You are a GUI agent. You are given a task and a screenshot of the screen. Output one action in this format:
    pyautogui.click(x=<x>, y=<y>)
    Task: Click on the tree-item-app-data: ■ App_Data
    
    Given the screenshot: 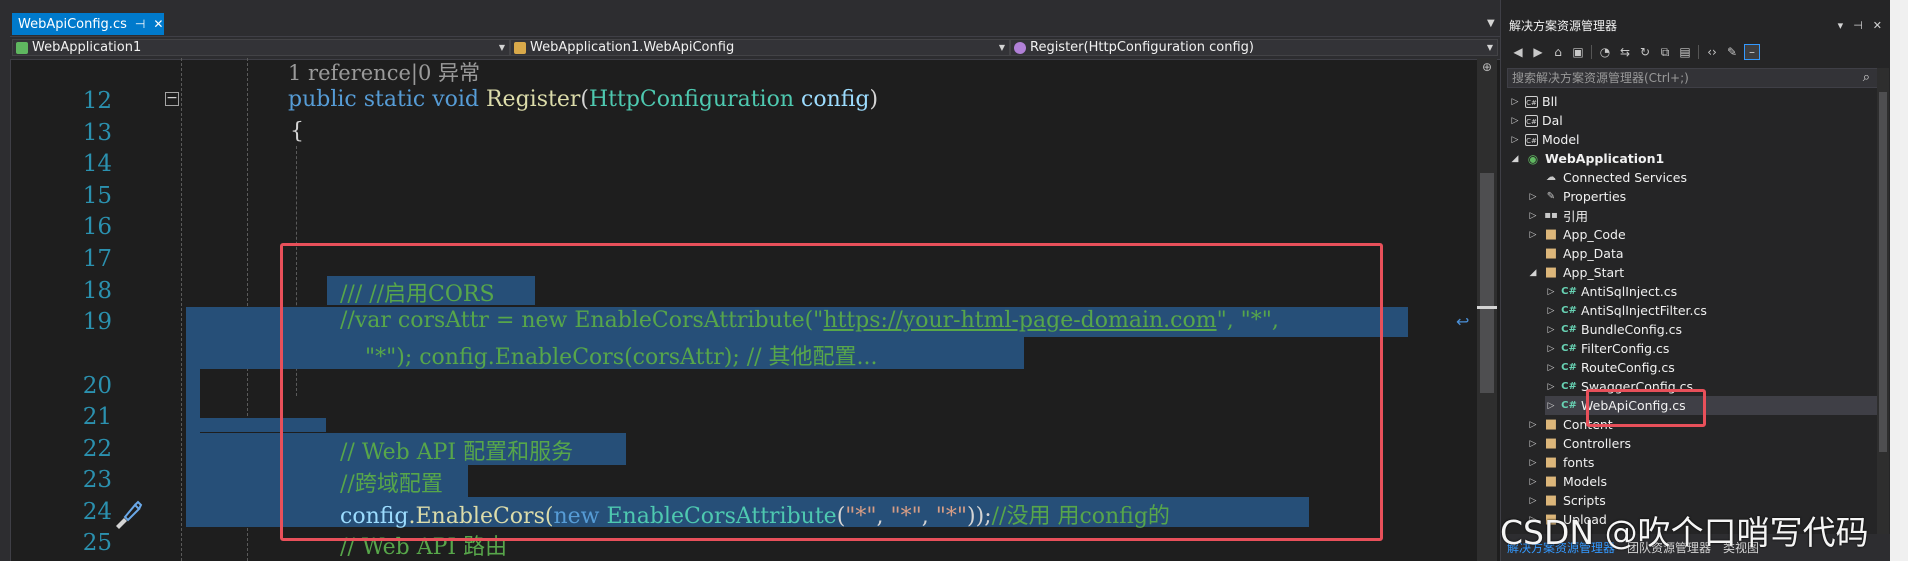 What is the action you would take?
    pyautogui.click(x=1575, y=253)
    